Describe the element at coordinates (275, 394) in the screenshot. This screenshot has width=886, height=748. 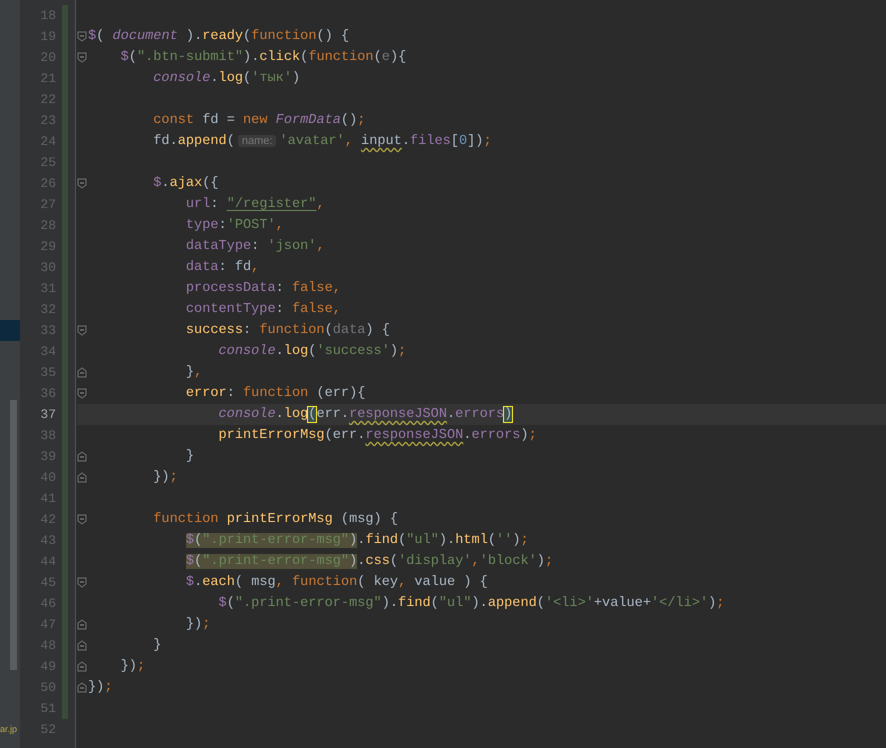
I see `code-line: error: function (err){` at that location.